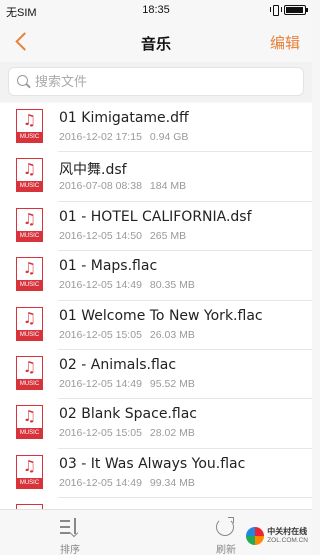  What do you see at coordinates (169, 137) in the screenshot?
I see `file-size: 0.94 GB` at bounding box center [169, 137].